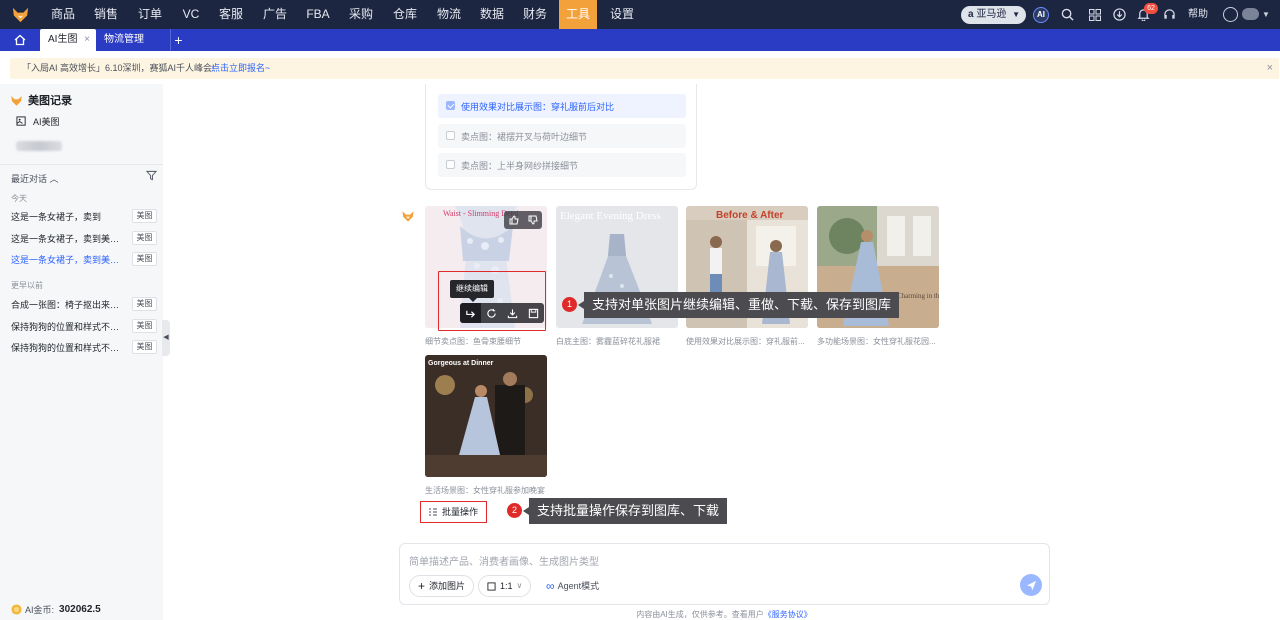 Image resolution: width=1280 pixels, height=620 pixels. Describe the element at coordinates (35, 178) in the screenshot. I see `recent-conversations-header: 最近对话 ︿` at that location.